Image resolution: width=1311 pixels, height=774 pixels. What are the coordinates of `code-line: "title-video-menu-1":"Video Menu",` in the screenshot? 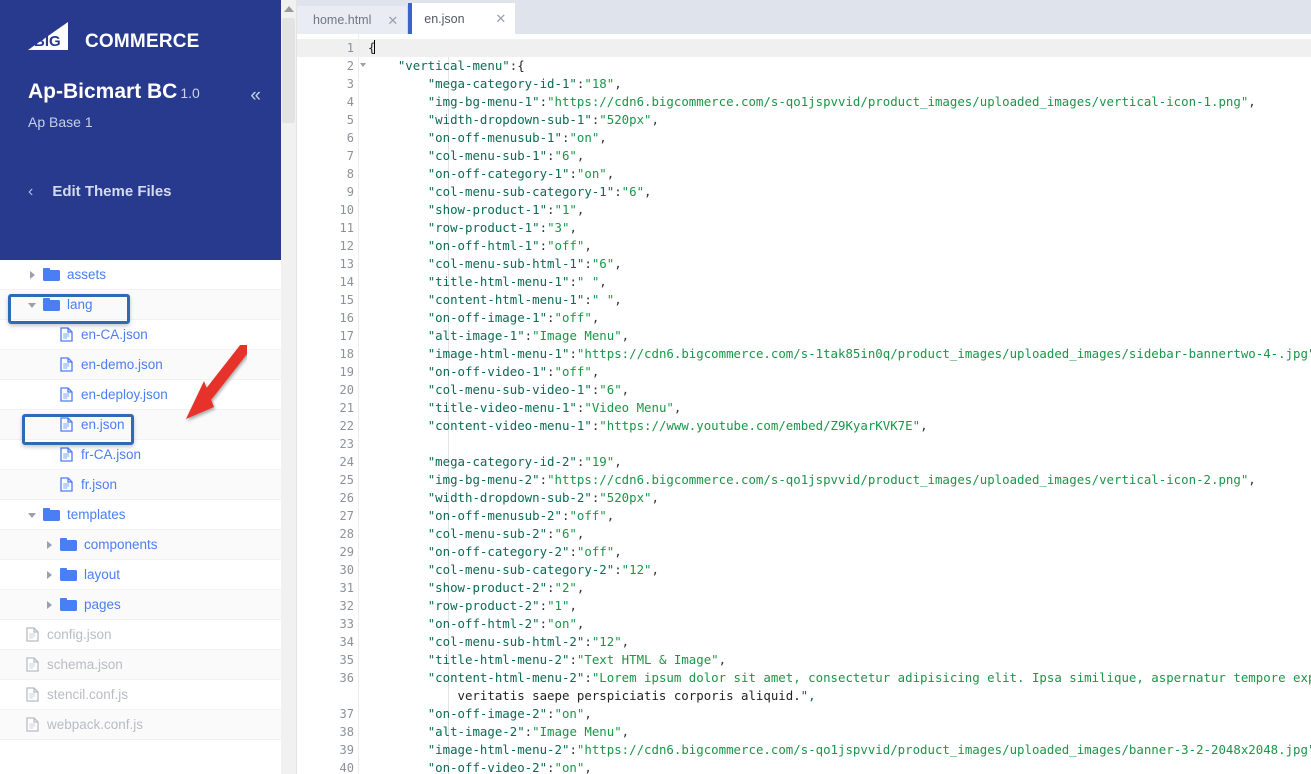 It's located at (835, 408).